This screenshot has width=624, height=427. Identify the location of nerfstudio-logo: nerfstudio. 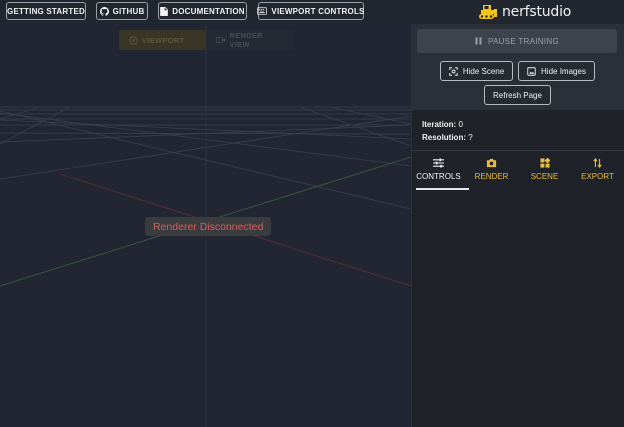
(524, 12).